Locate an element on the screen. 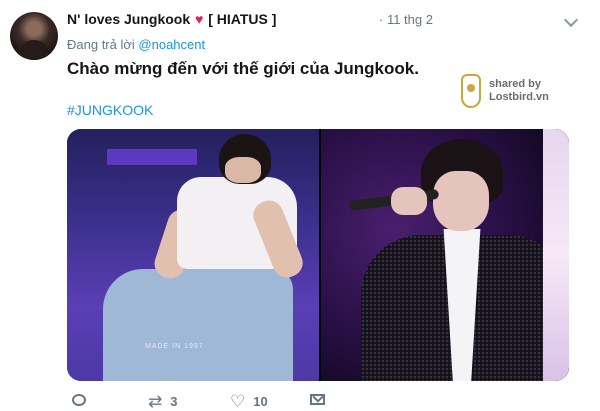  envelope-icon is located at coordinates (317, 399).